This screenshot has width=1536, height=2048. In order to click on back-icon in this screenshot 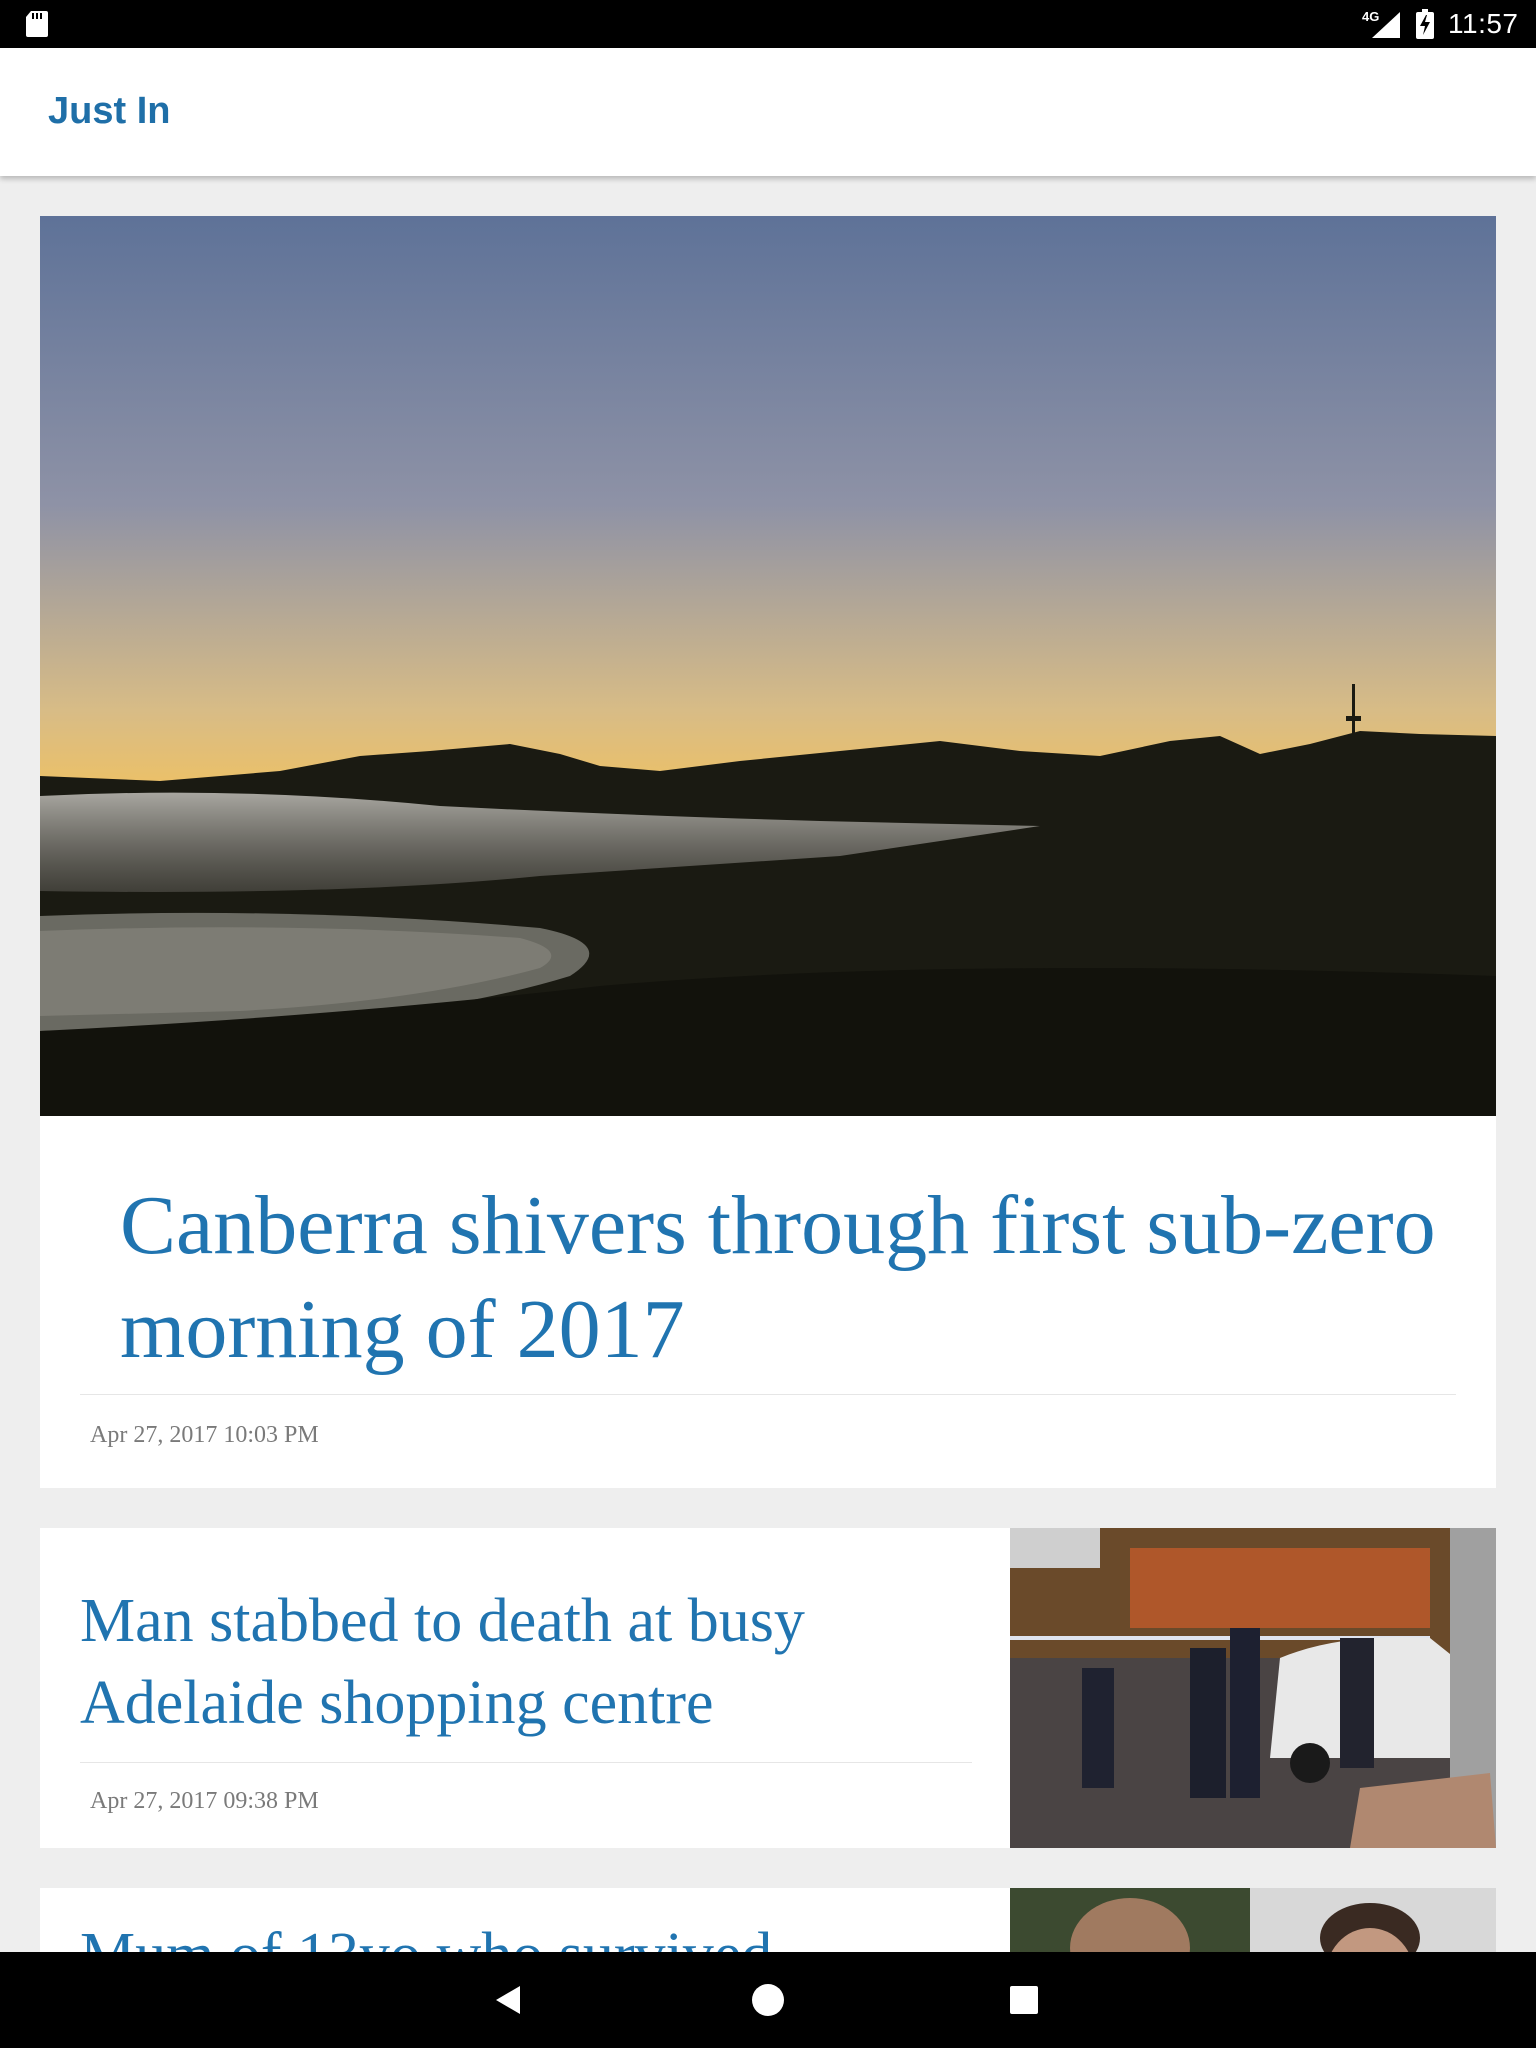, I will do `click(512, 2000)`.